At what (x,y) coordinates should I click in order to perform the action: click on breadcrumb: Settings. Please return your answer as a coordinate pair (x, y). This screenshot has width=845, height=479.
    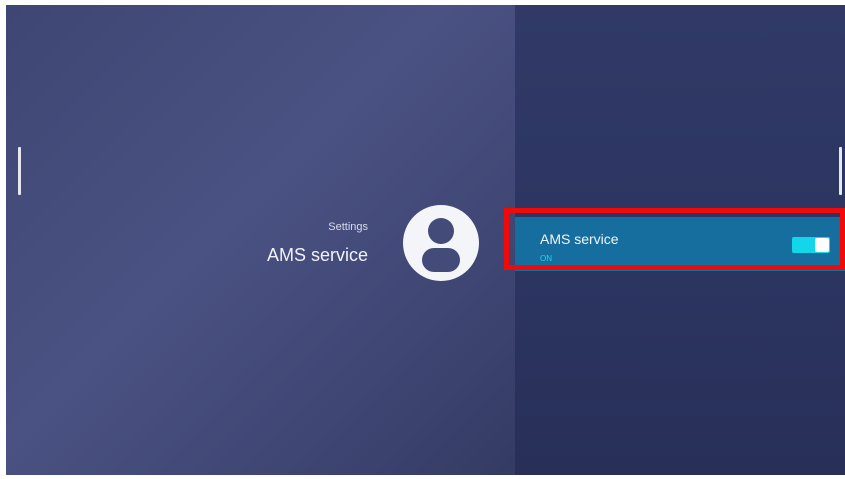
    Looking at the image, I should click on (348, 227).